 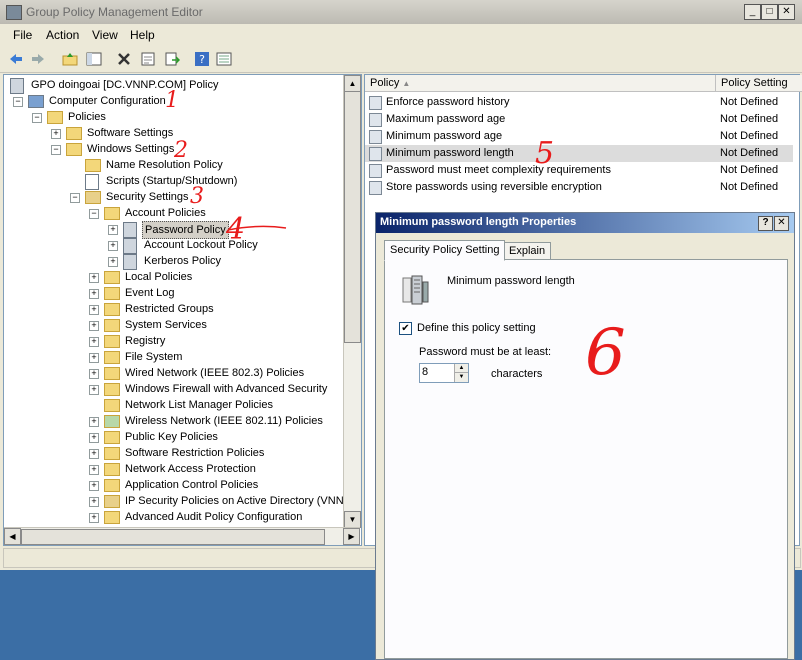 I want to click on tree-item-label: Local Policies, so click(x=158, y=277).